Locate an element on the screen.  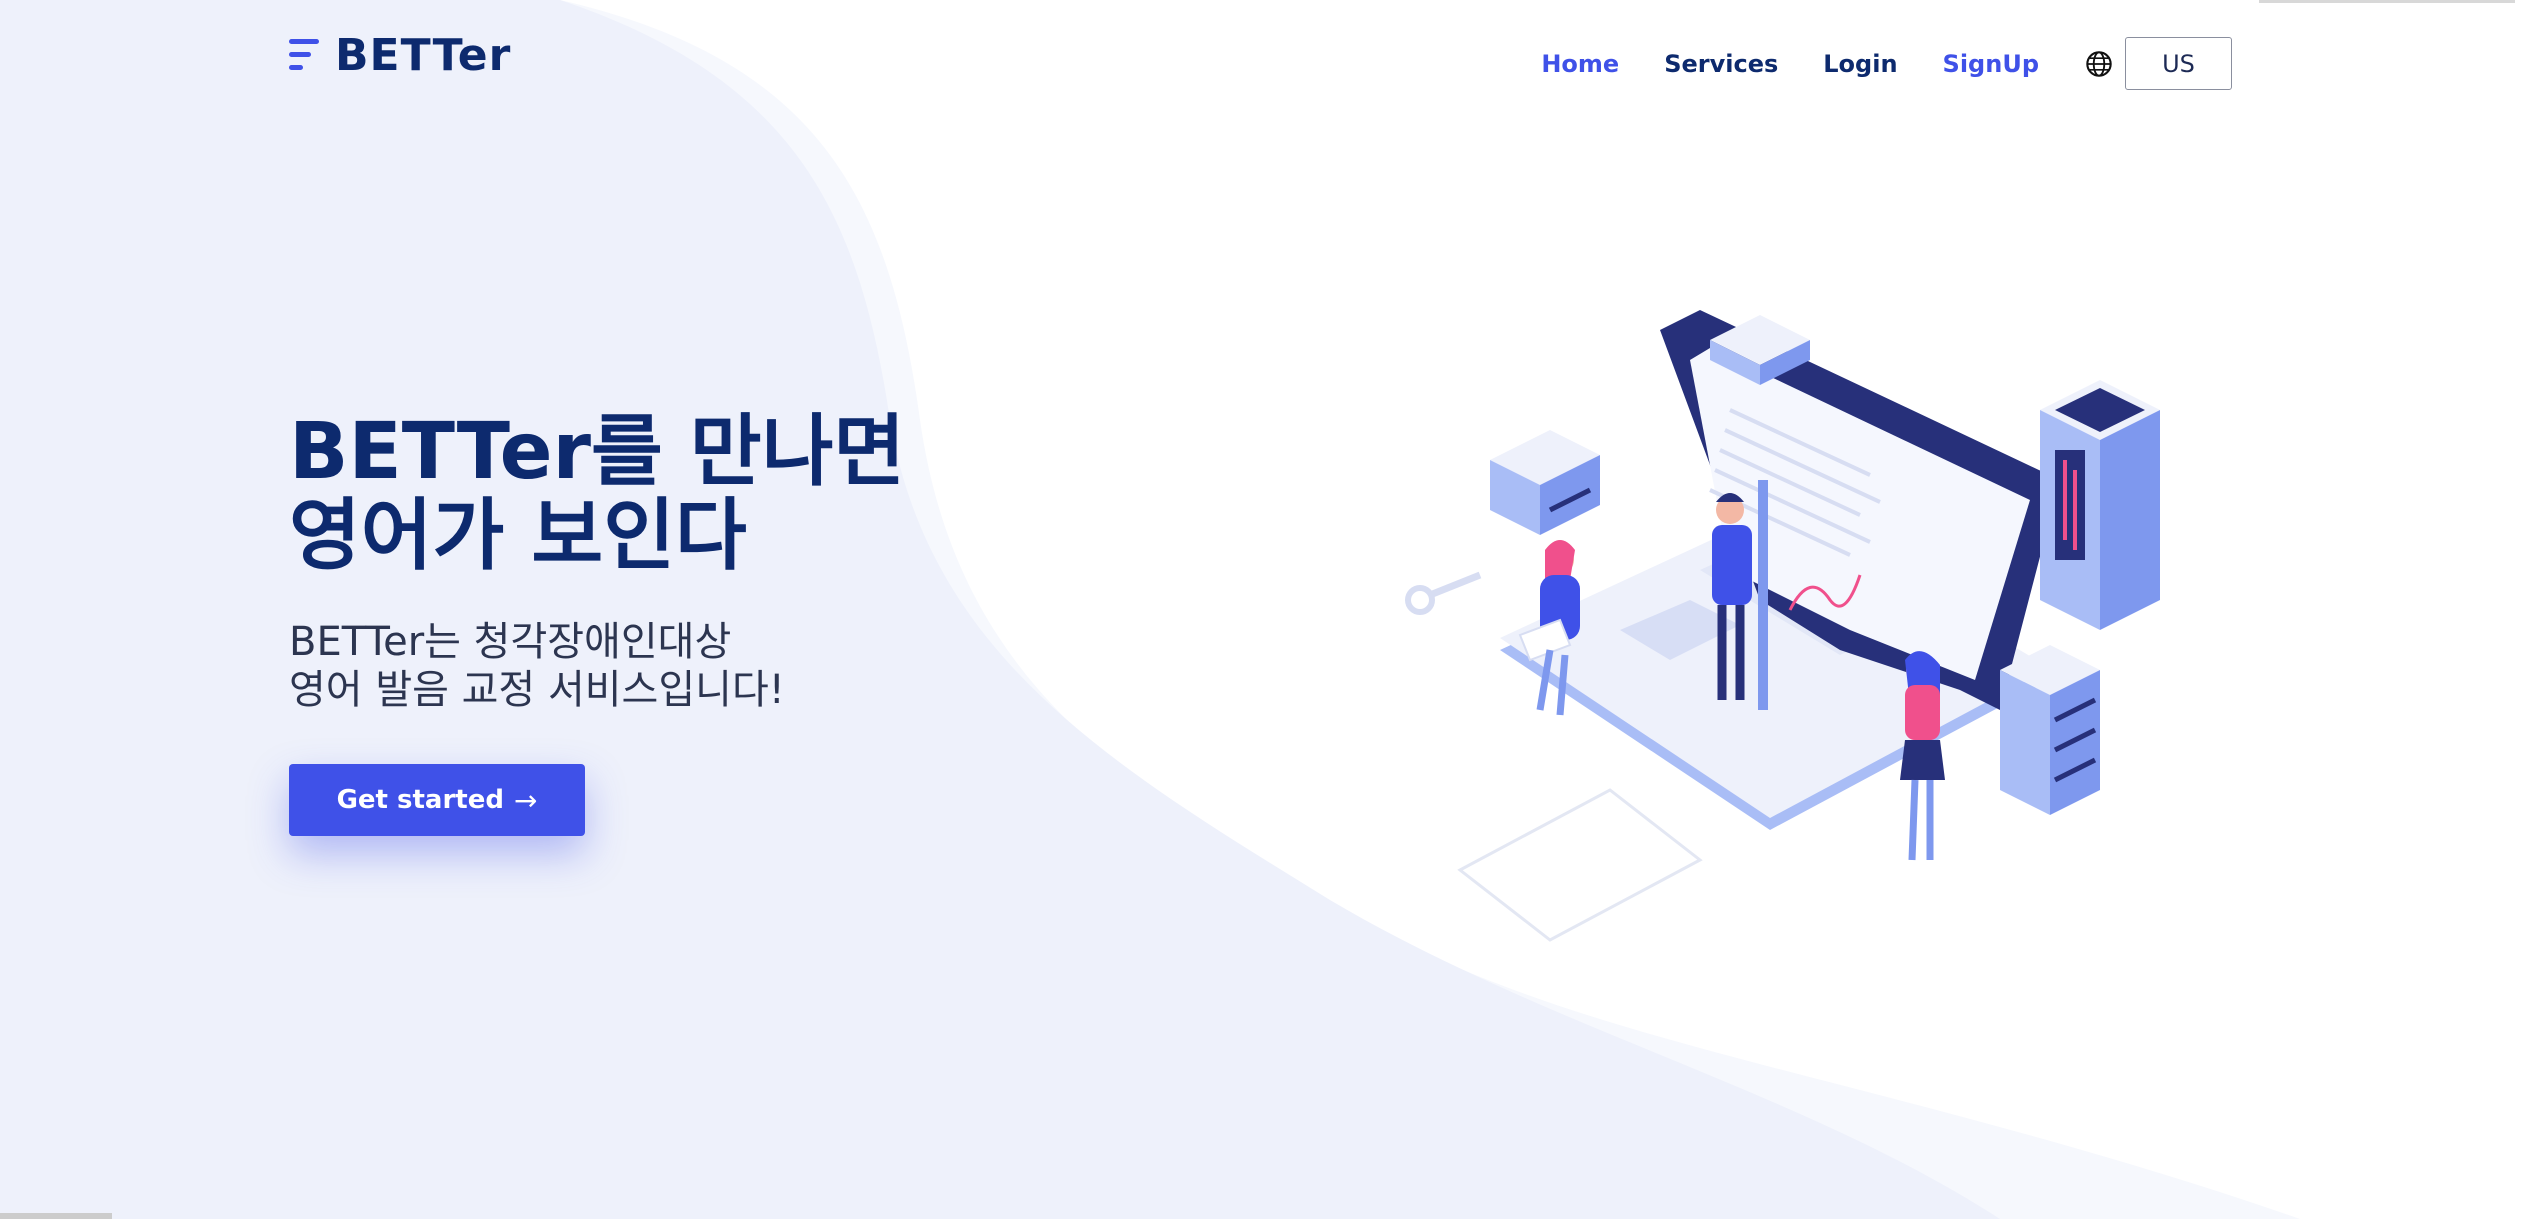
logo-mark-icon is located at coordinates (305, 56).